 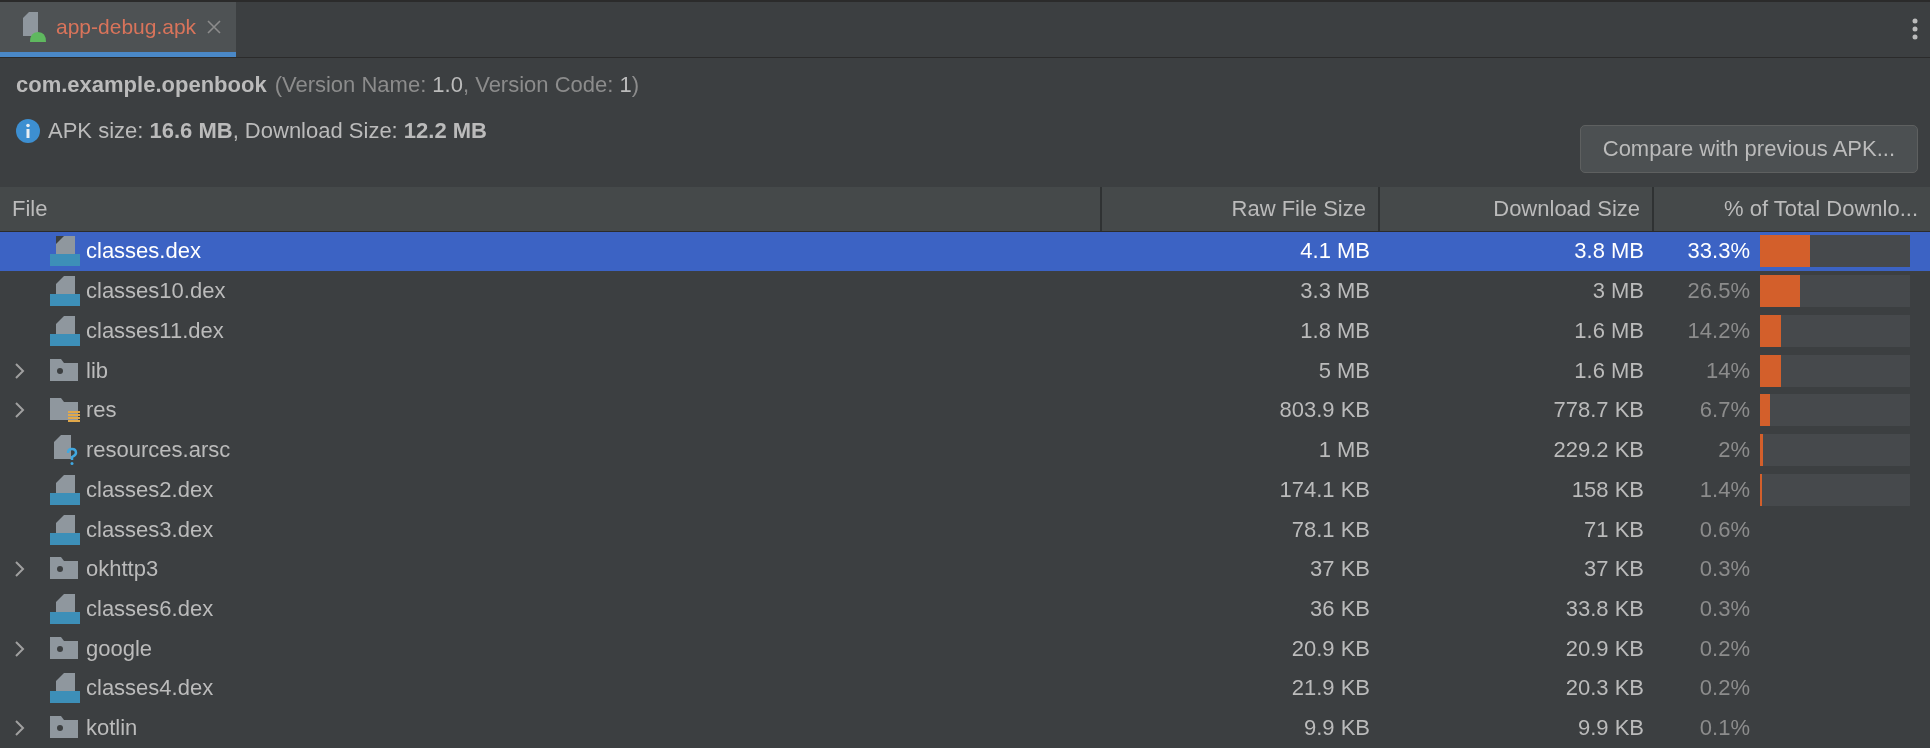 What do you see at coordinates (1915, 29) in the screenshot?
I see `more-options-icon` at bounding box center [1915, 29].